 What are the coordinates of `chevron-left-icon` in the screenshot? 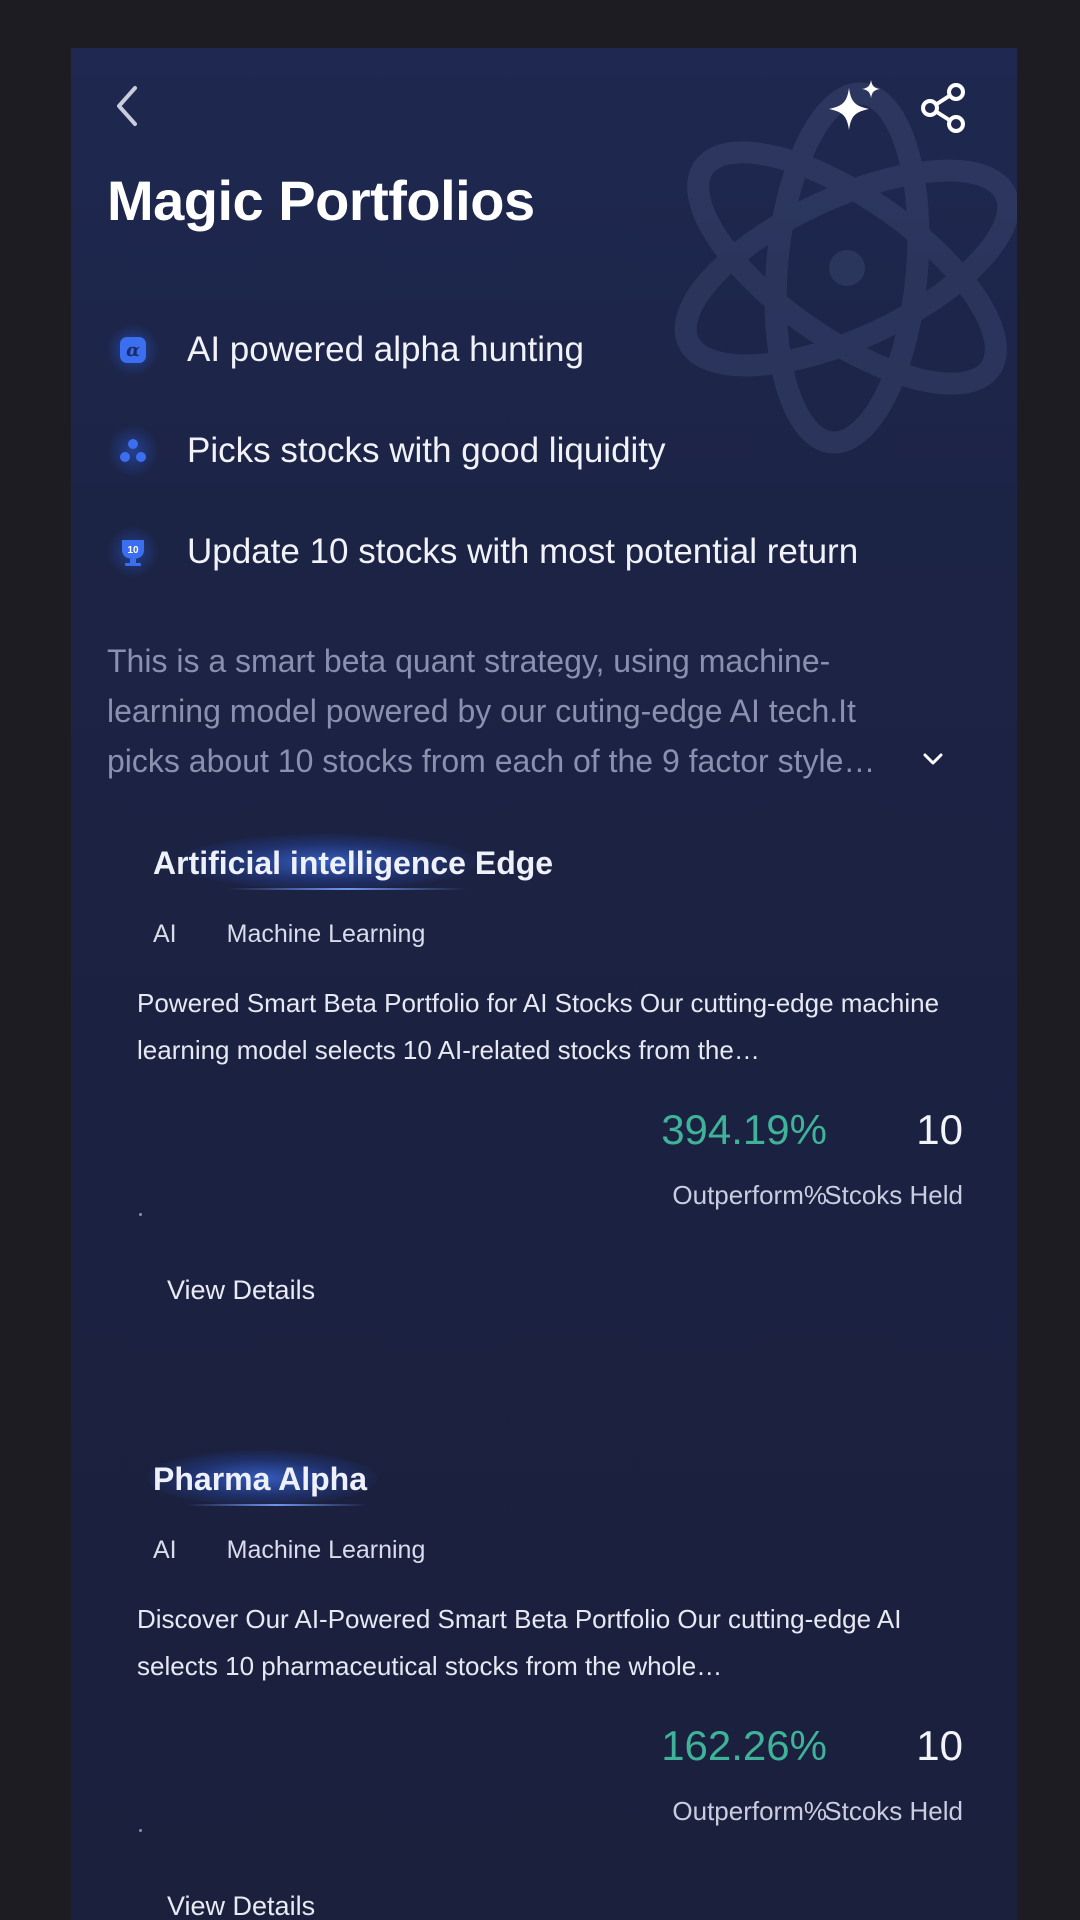 It's located at (129, 106).